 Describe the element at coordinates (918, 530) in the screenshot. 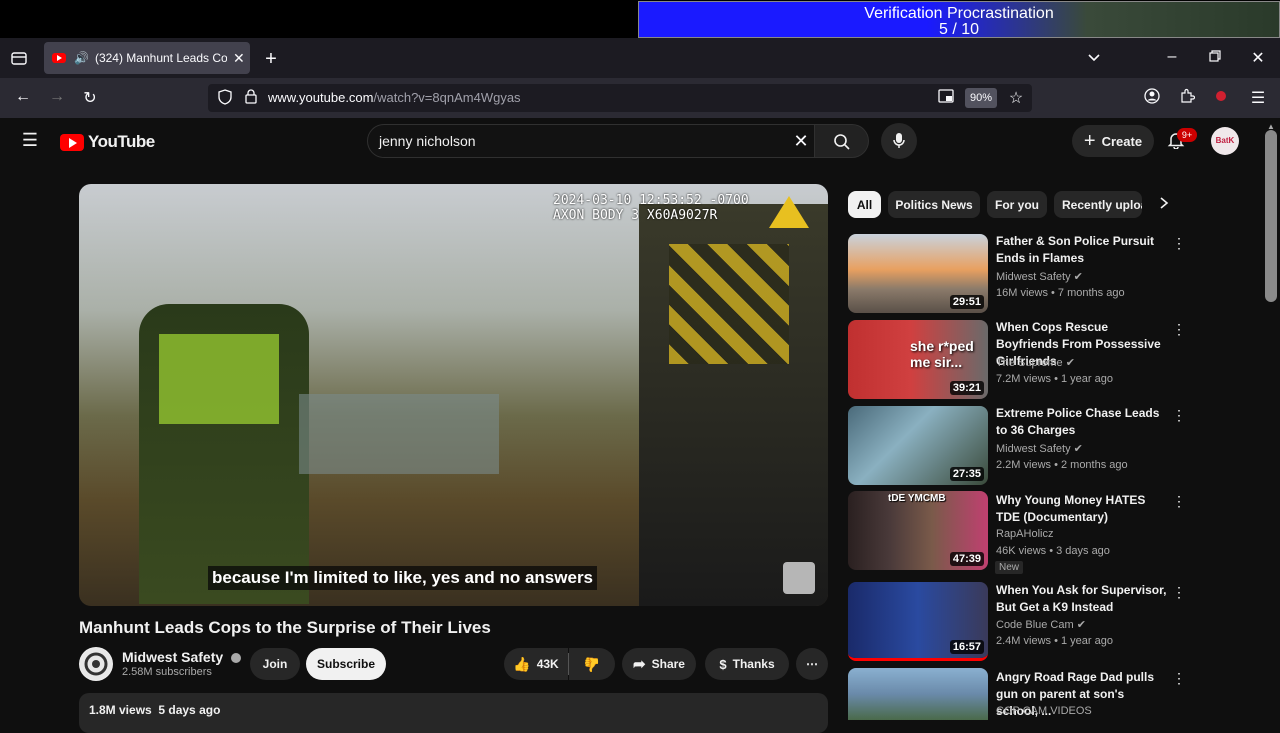

I see `related-thumbnail: tDE YMCMB 47:39` at that location.